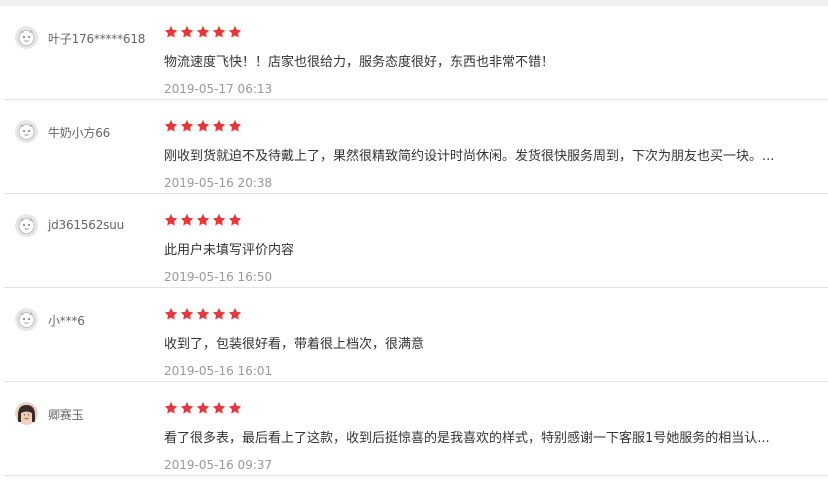 The width and height of the screenshot is (828, 487). Describe the element at coordinates (79, 133) in the screenshot. I see `username: 牛奶小方66` at that location.